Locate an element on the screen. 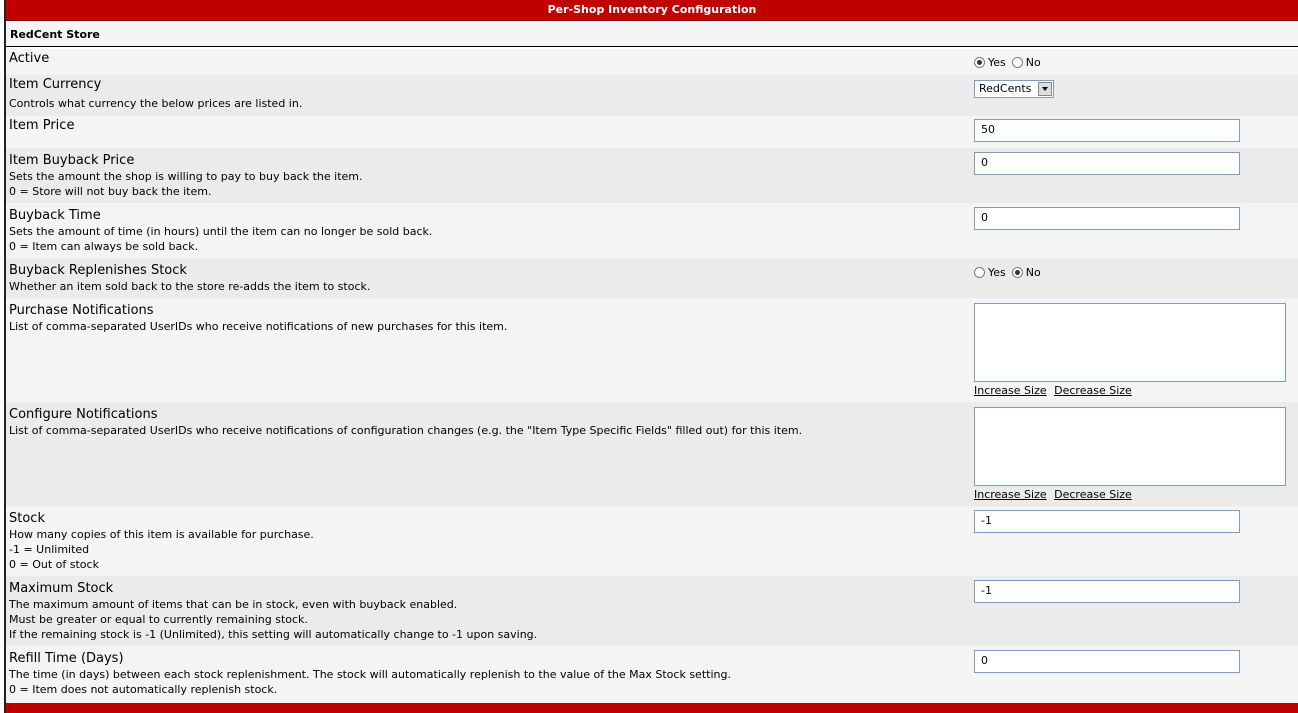 The image size is (1298, 713). active-label: Active is located at coordinates (29, 58).